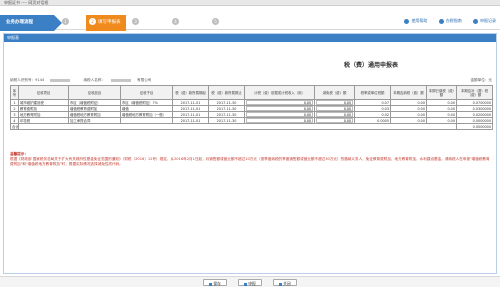 The height and width of the screenshot is (287, 500). What do you see at coordinates (237, 126) in the screenshot?
I see `total-spacer` at bounding box center [237, 126].